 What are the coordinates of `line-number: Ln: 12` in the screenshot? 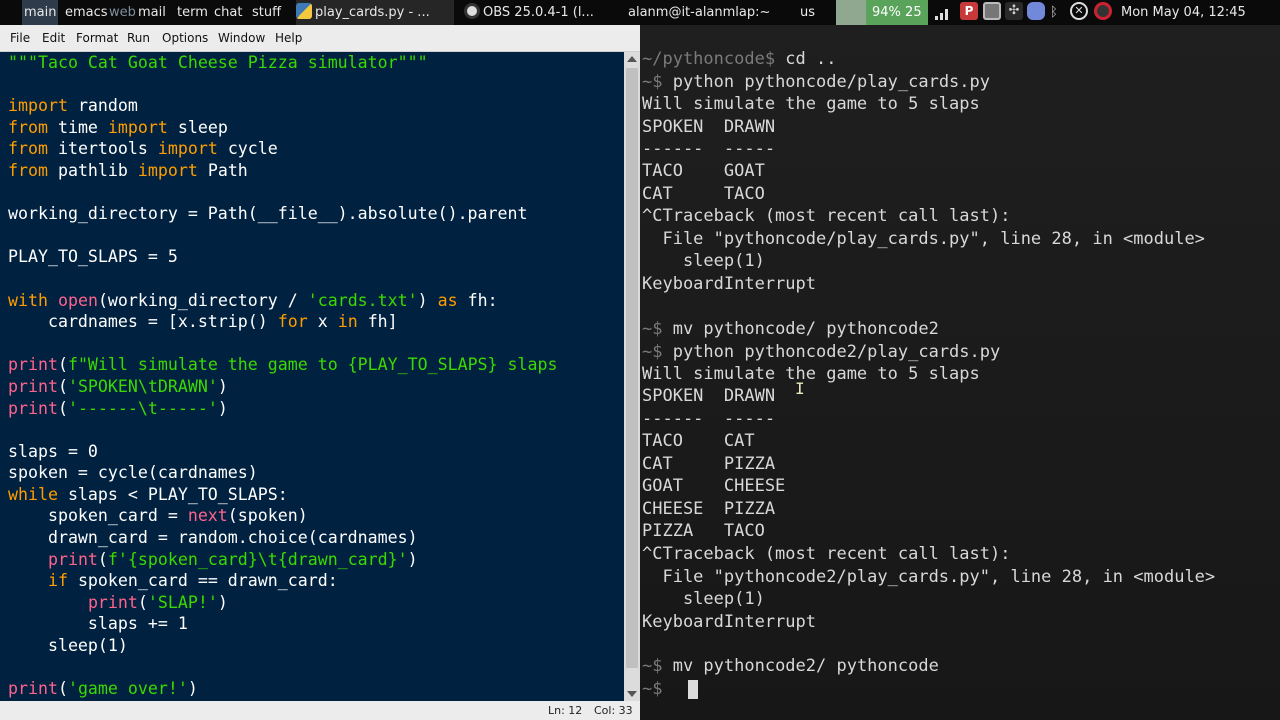 It's located at (565, 710).